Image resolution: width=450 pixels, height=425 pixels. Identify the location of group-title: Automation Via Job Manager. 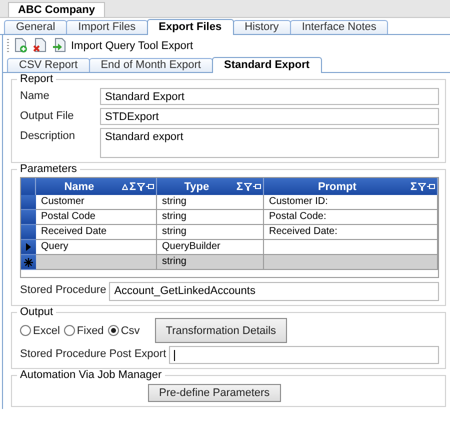
(91, 375).